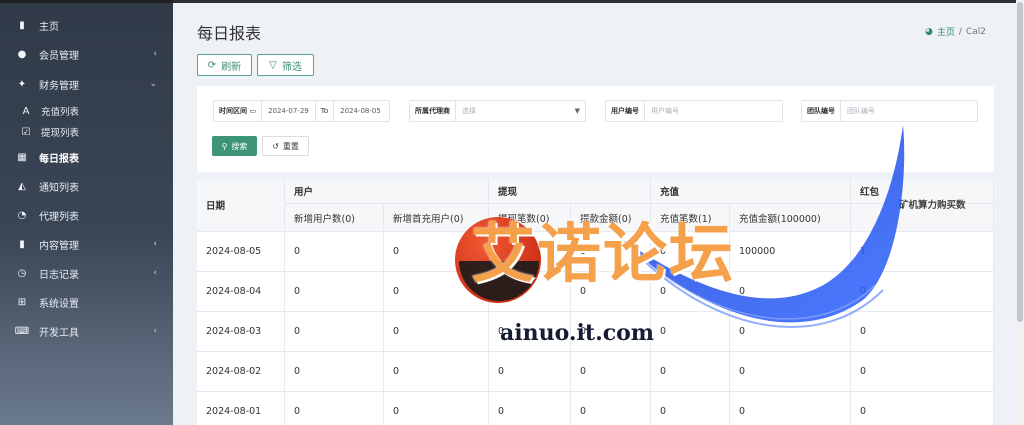 Image resolution: width=1024 pixels, height=425 pixels. What do you see at coordinates (22, 157) in the screenshot?
I see `calendar-icon: ▦` at bounding box center [22, 157].